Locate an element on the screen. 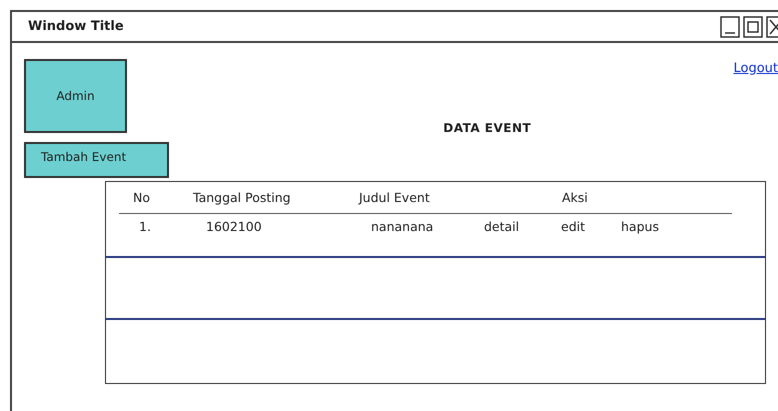 The image size is (778, 411). logout-link: Logout is located at coordinates (755, 68).